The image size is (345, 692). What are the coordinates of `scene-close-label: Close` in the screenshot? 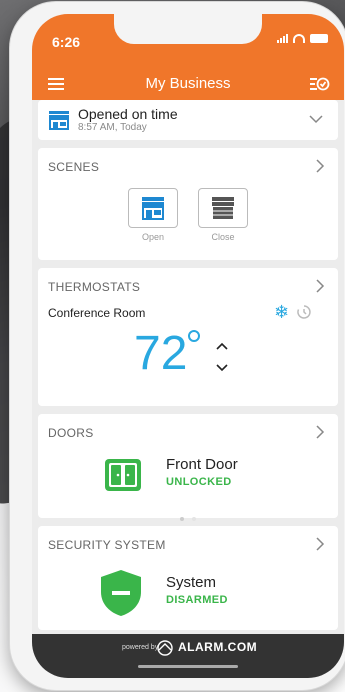 It's located at (223, 237).